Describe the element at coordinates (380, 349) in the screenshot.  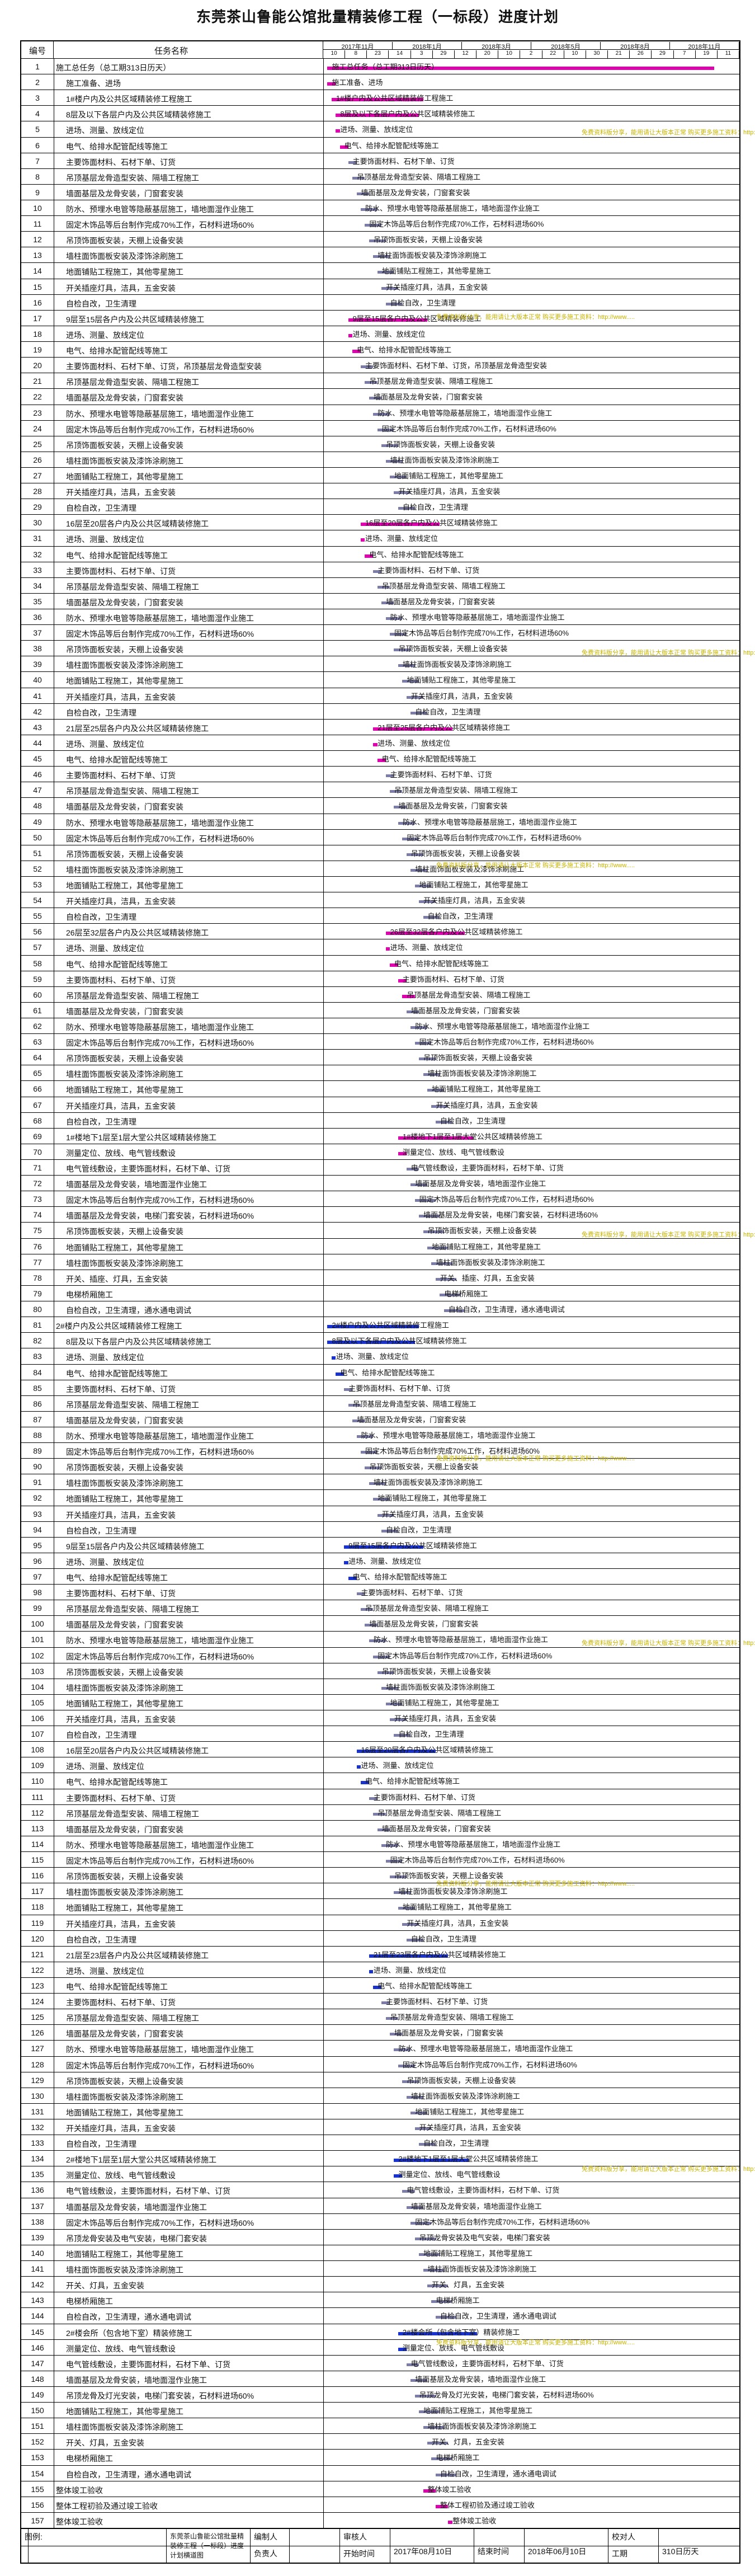
I see `table-row: 19 电气、给排水配管配线等施工 电气、给排水配管配线等施工` at that location.